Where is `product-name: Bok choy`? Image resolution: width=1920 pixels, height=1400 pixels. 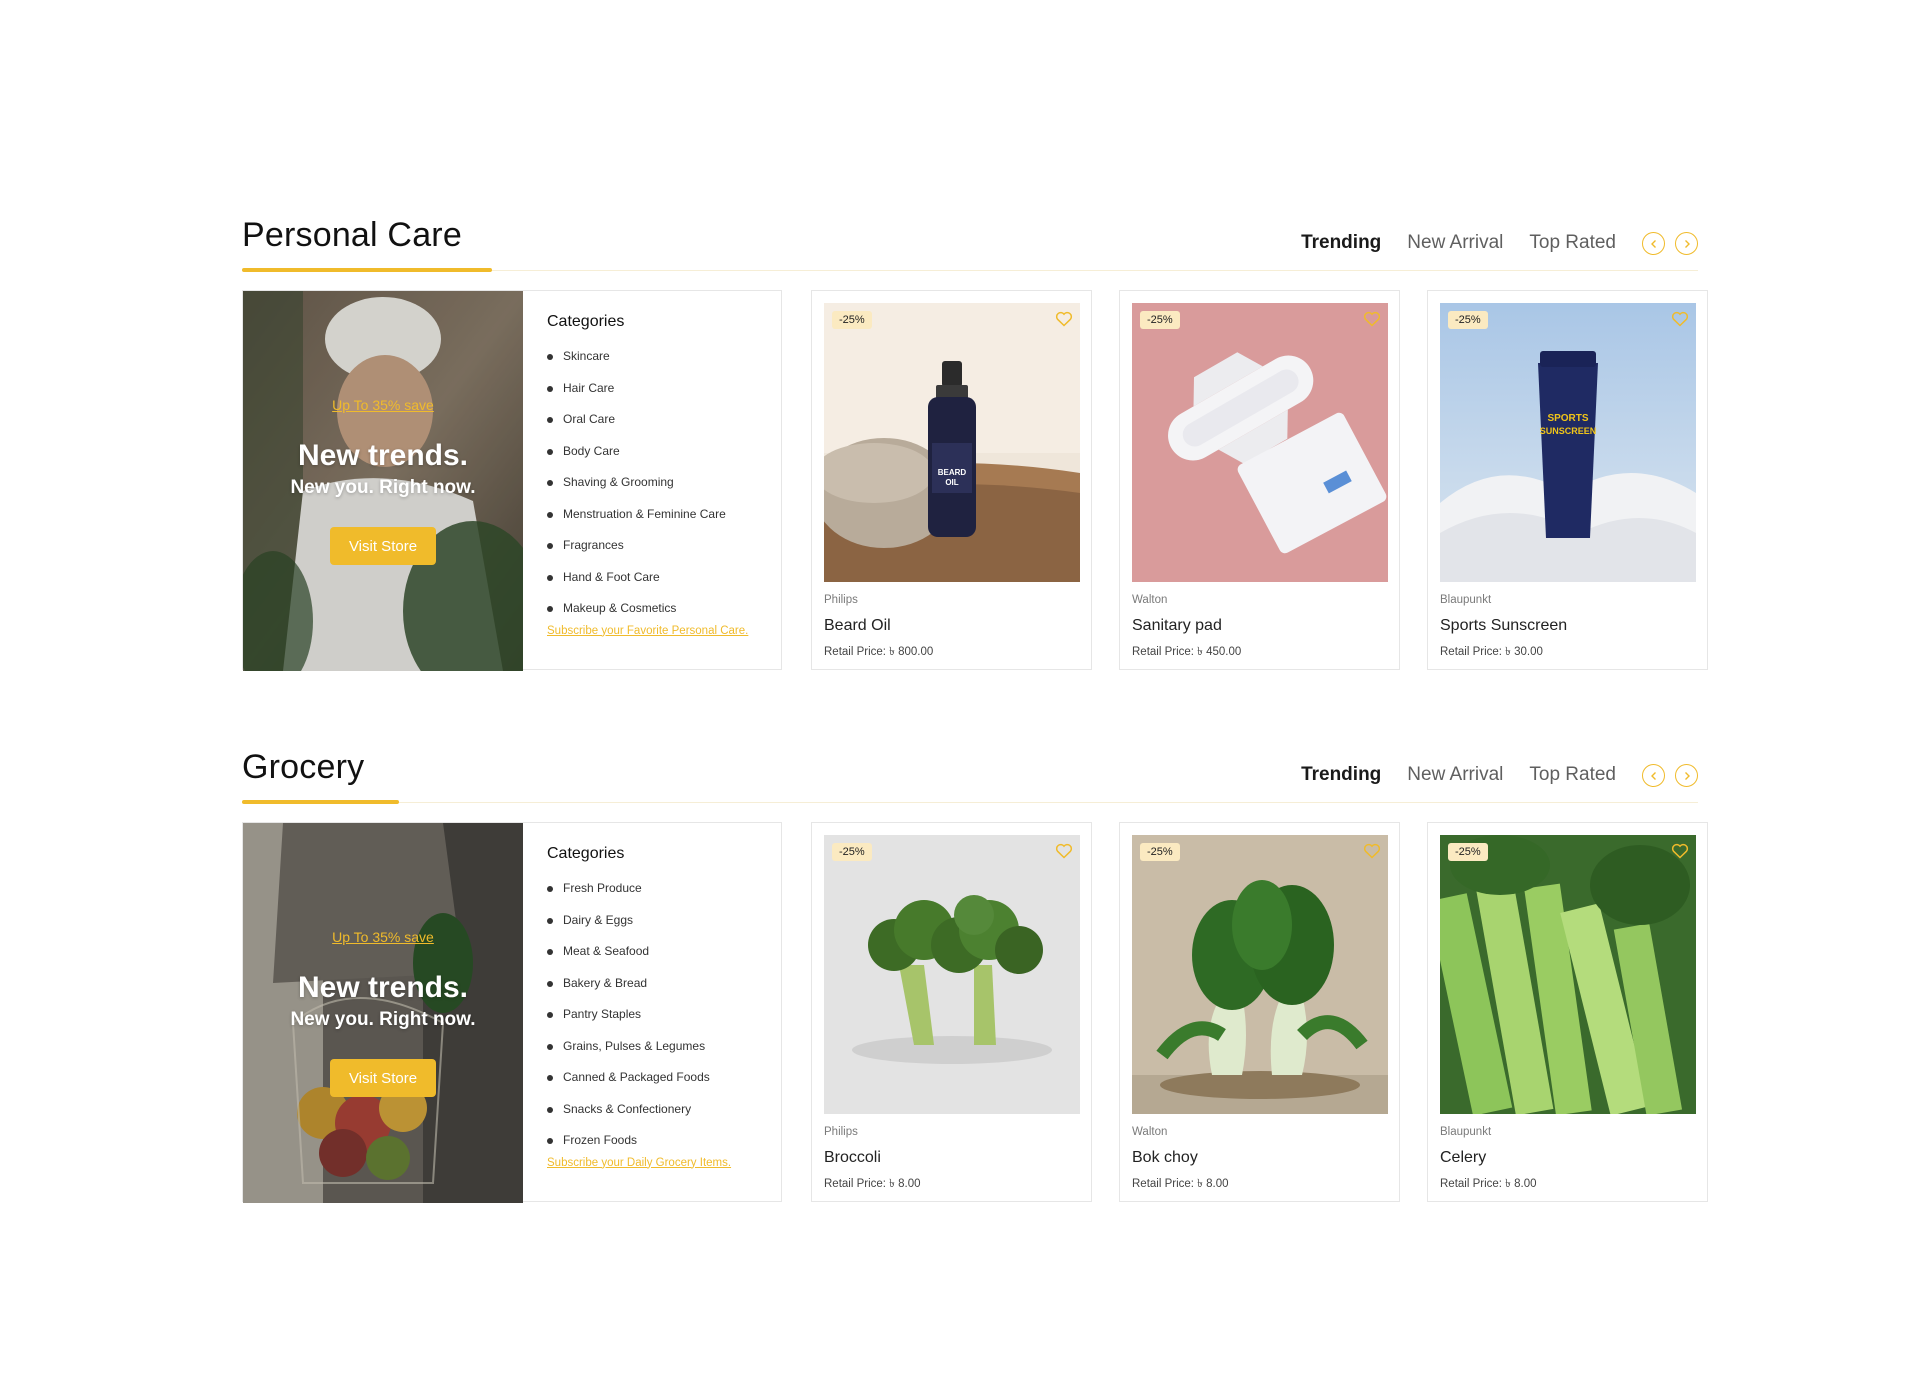 product-name: Bok choy is located at coordinates (1165, 1158).